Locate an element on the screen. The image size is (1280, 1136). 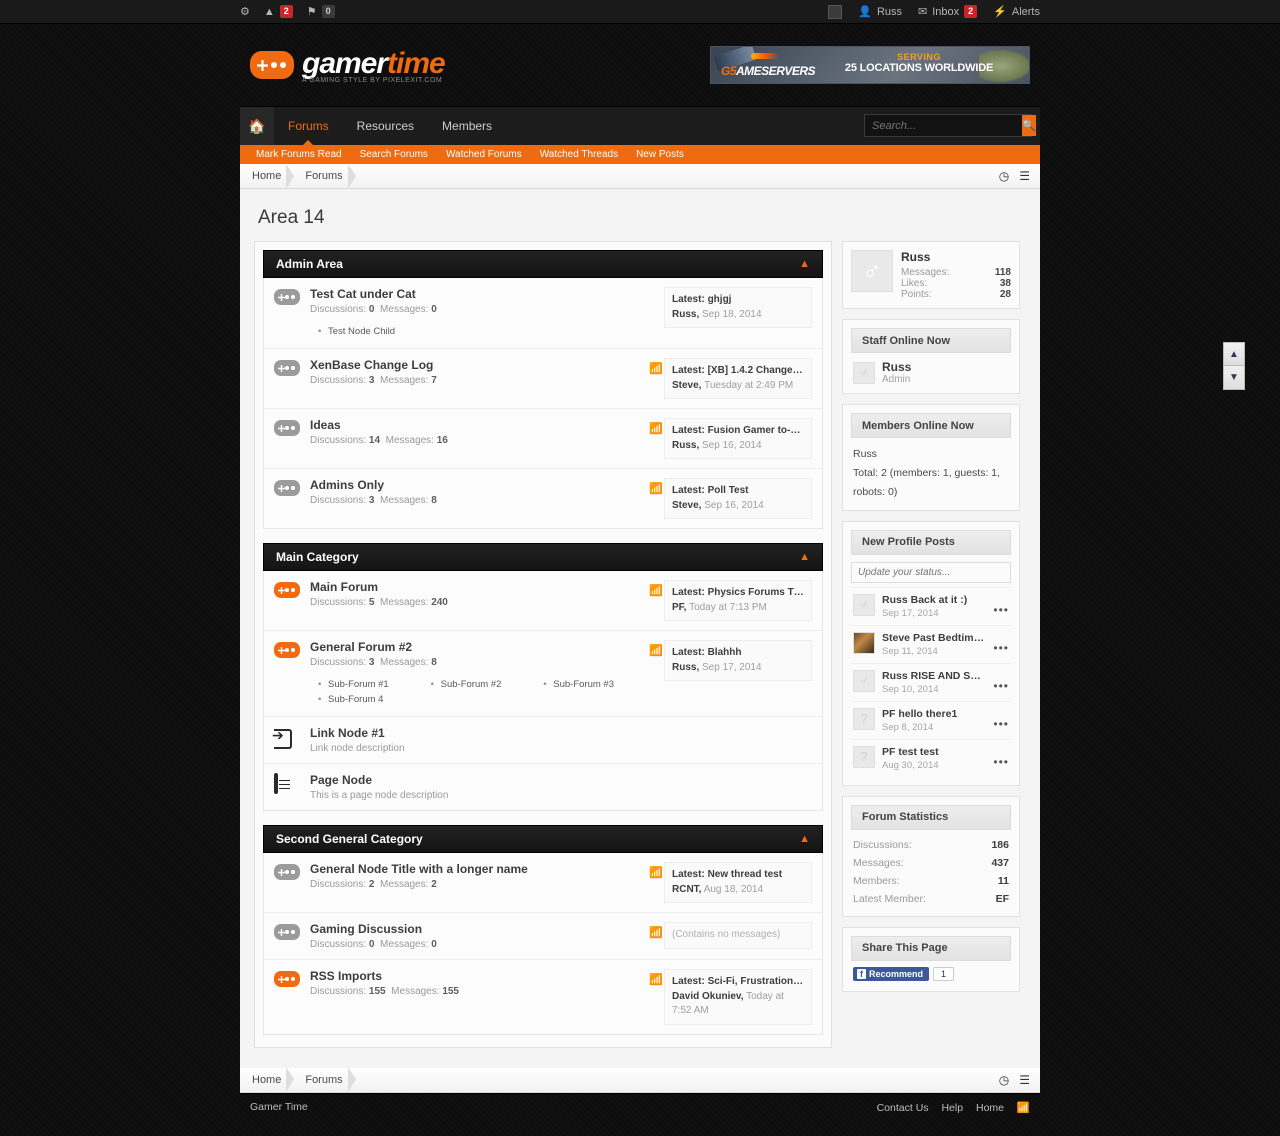
category-header: Second General Category ▲ is located at coordinates (543, 839).